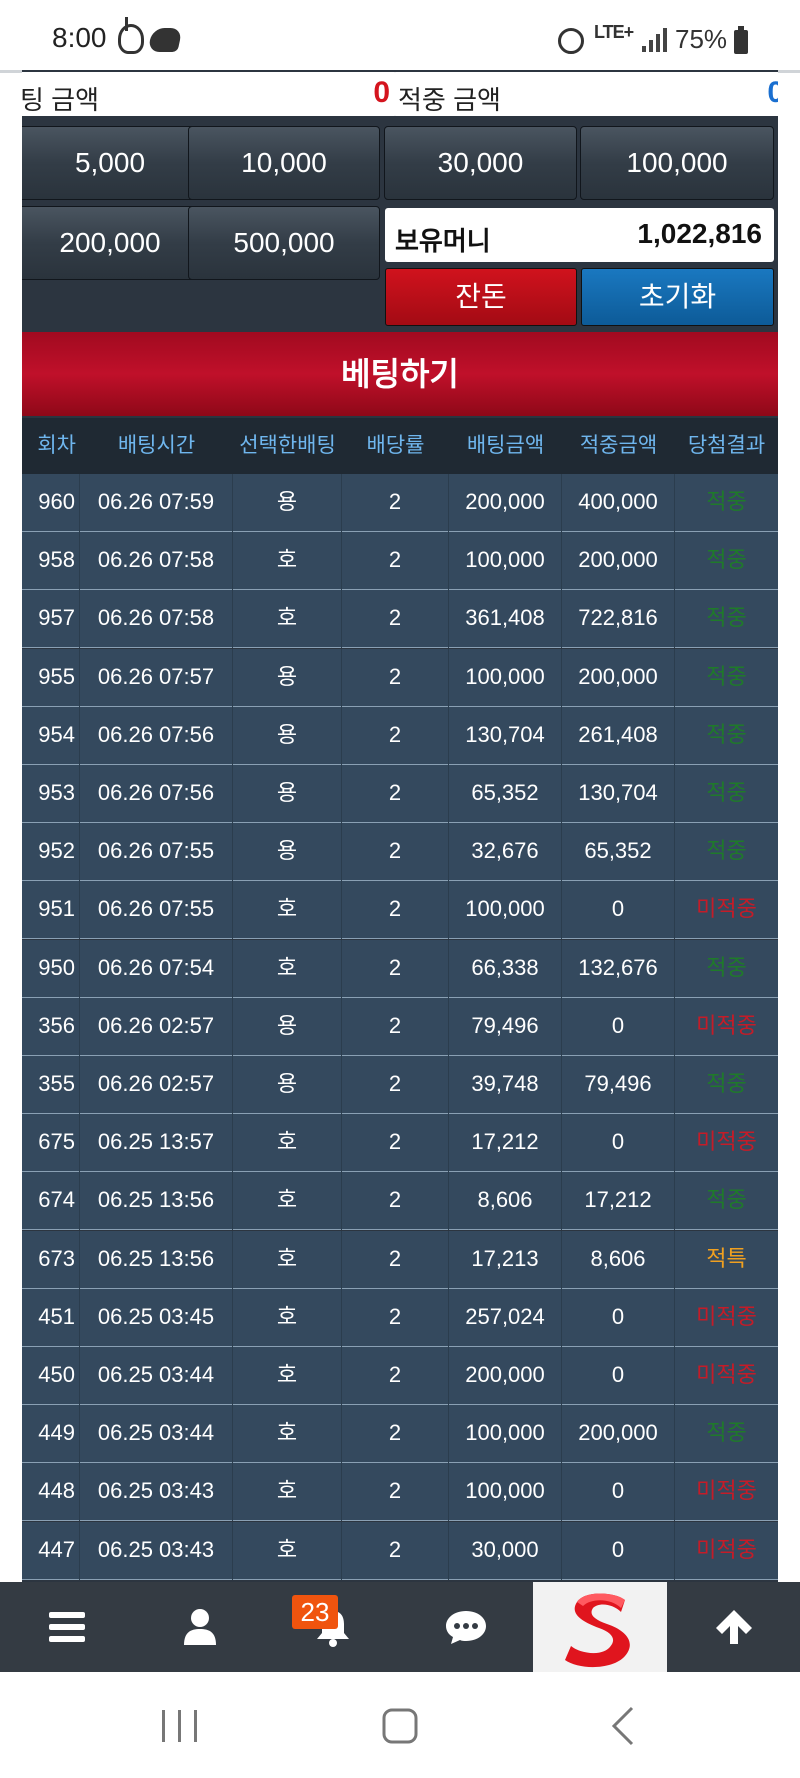 Image resolution: width=800 pixels, height=1778 pixels. What do you see at coordinates (284, 163) in the screenshot?
I see `chip-10000-button: 10,000` at bounding box center [284, 163].